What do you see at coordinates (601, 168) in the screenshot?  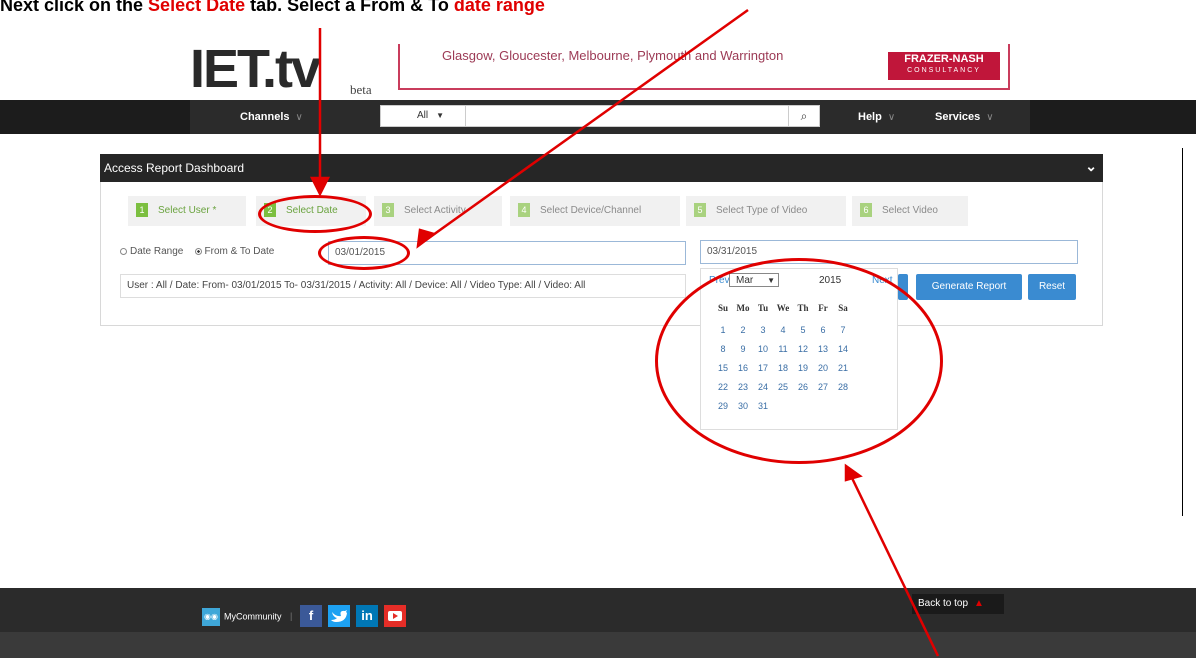 I see `panel-header: Access Report Dashboard ⌄` at bounding box center [601, 168].